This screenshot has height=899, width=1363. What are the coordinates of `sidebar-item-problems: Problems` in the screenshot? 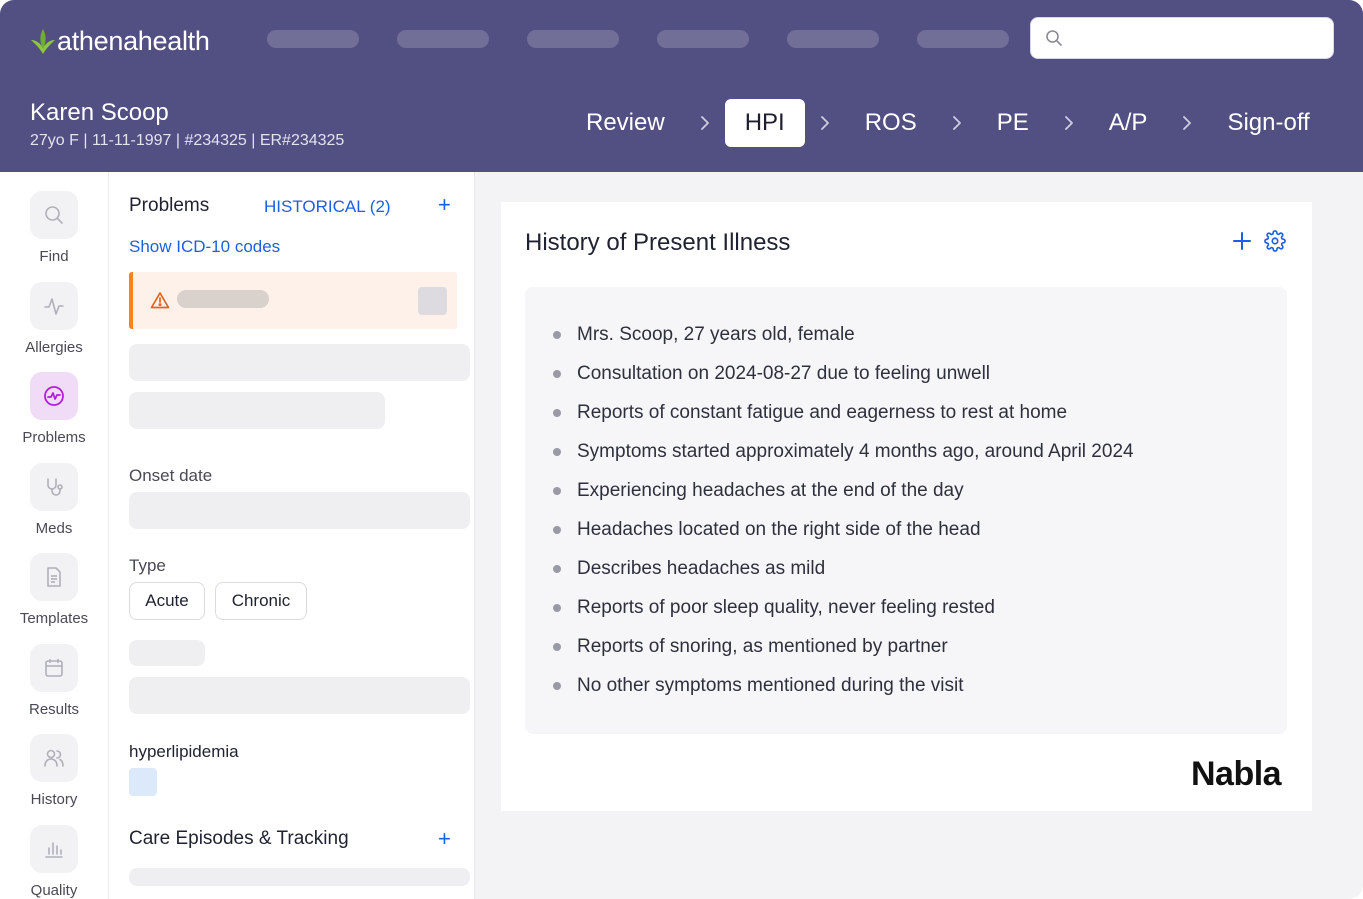 It's located at (54, 409).